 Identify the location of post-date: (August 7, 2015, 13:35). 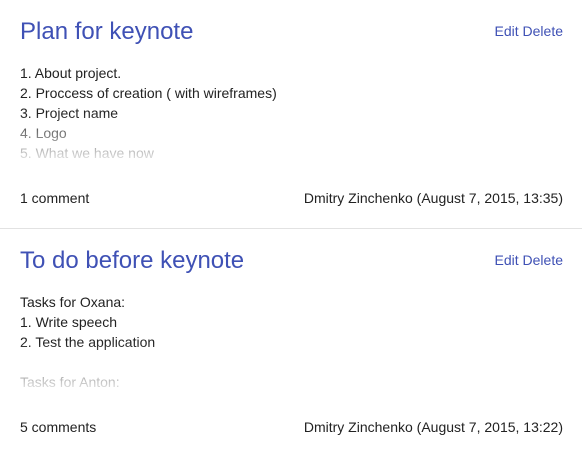
(489, 198).